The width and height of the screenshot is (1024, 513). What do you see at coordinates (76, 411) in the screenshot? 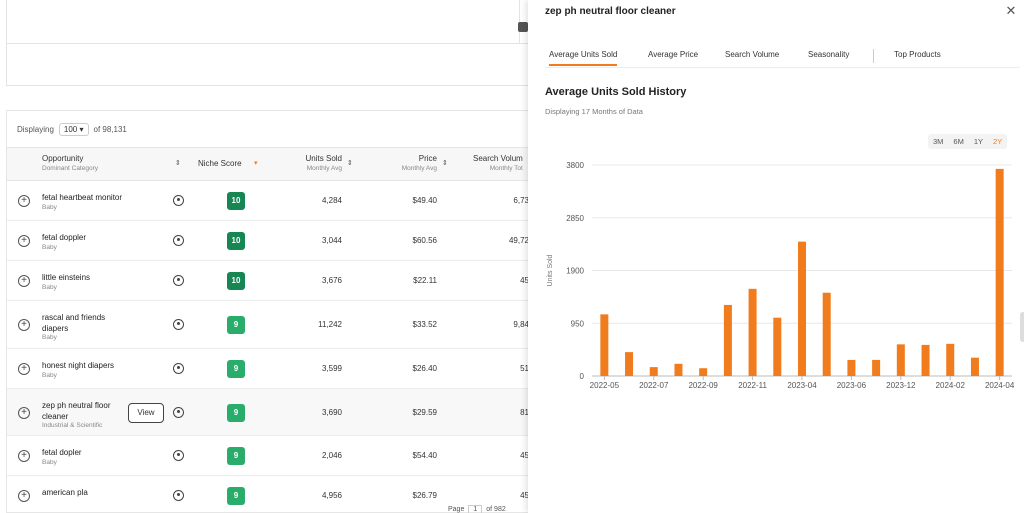
I see `opportunity-name: zep ph neutral floor cleaner` at bounding box center [76, 411].